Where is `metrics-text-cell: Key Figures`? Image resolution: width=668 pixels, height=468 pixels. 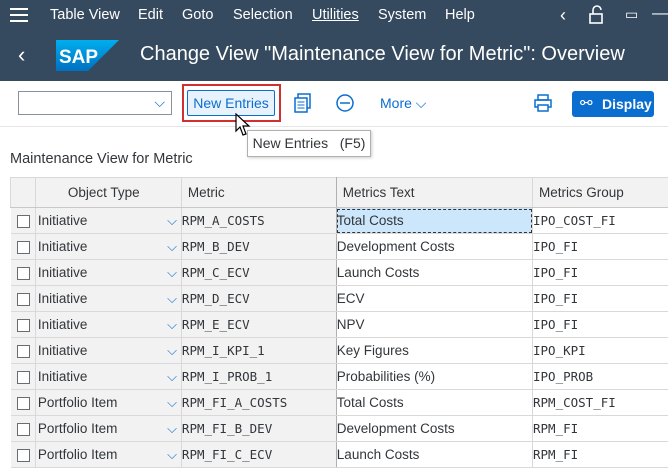
metrics-text-cell: Key Figures is located at coordinates (434, 351).